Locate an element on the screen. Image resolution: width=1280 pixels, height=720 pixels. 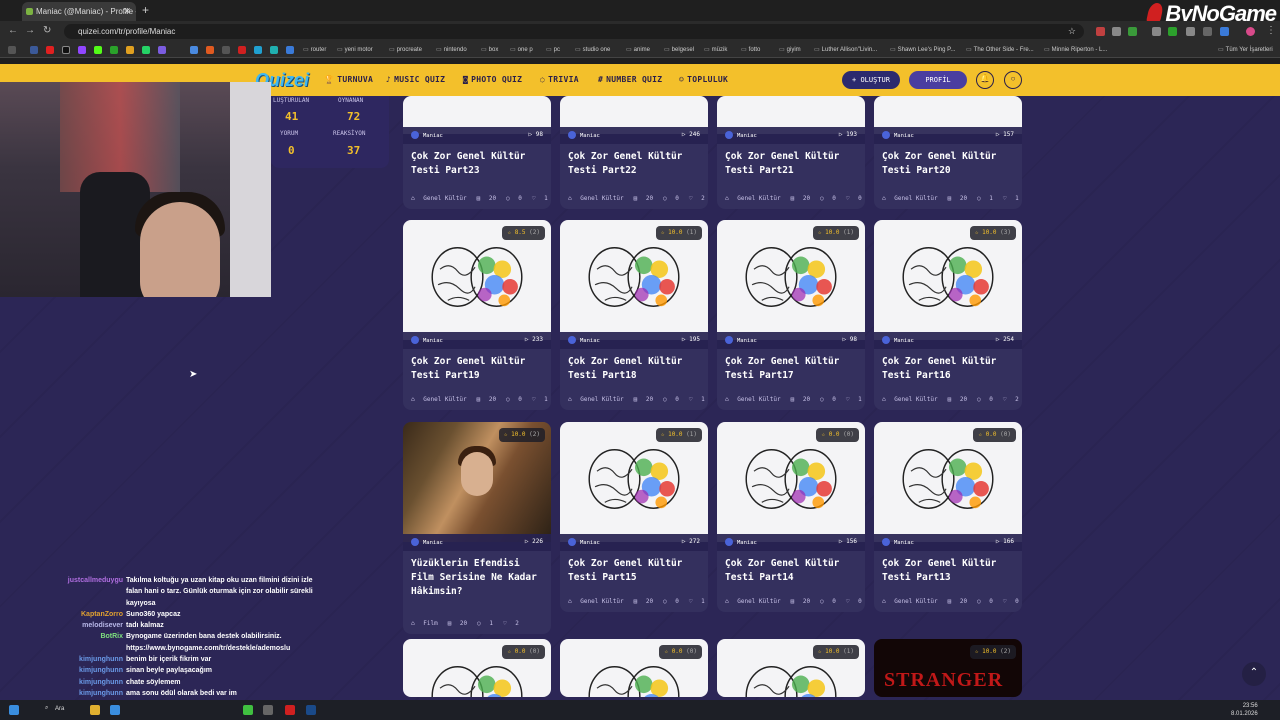
nav-topluluk: ☺ TOPLULUK is located at coordinates (703, 79).